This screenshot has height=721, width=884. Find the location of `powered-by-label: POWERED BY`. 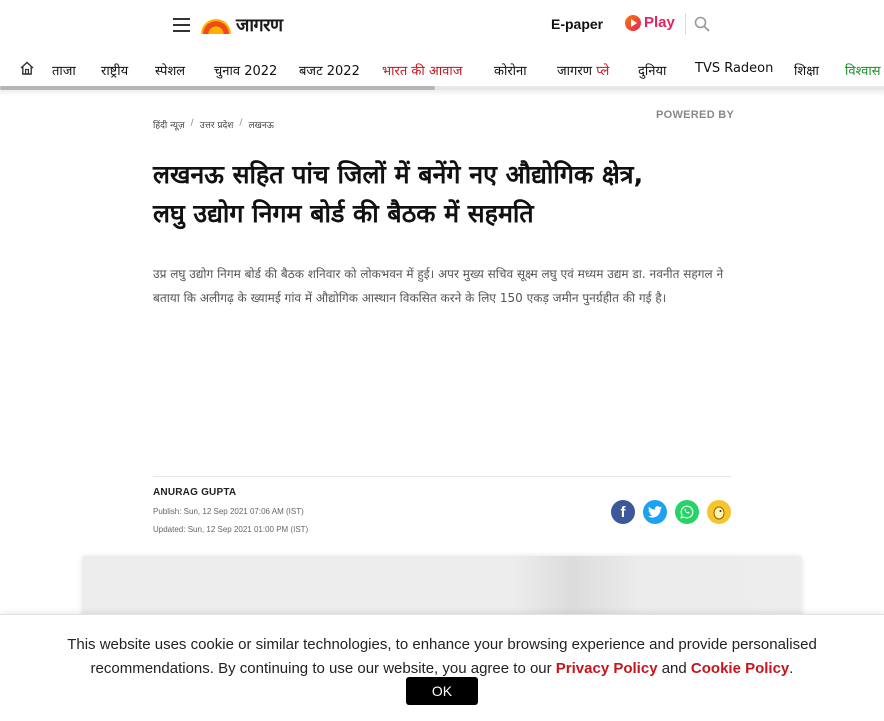

powered-by-label: POWERED BY is located at coordinates (695, 115).